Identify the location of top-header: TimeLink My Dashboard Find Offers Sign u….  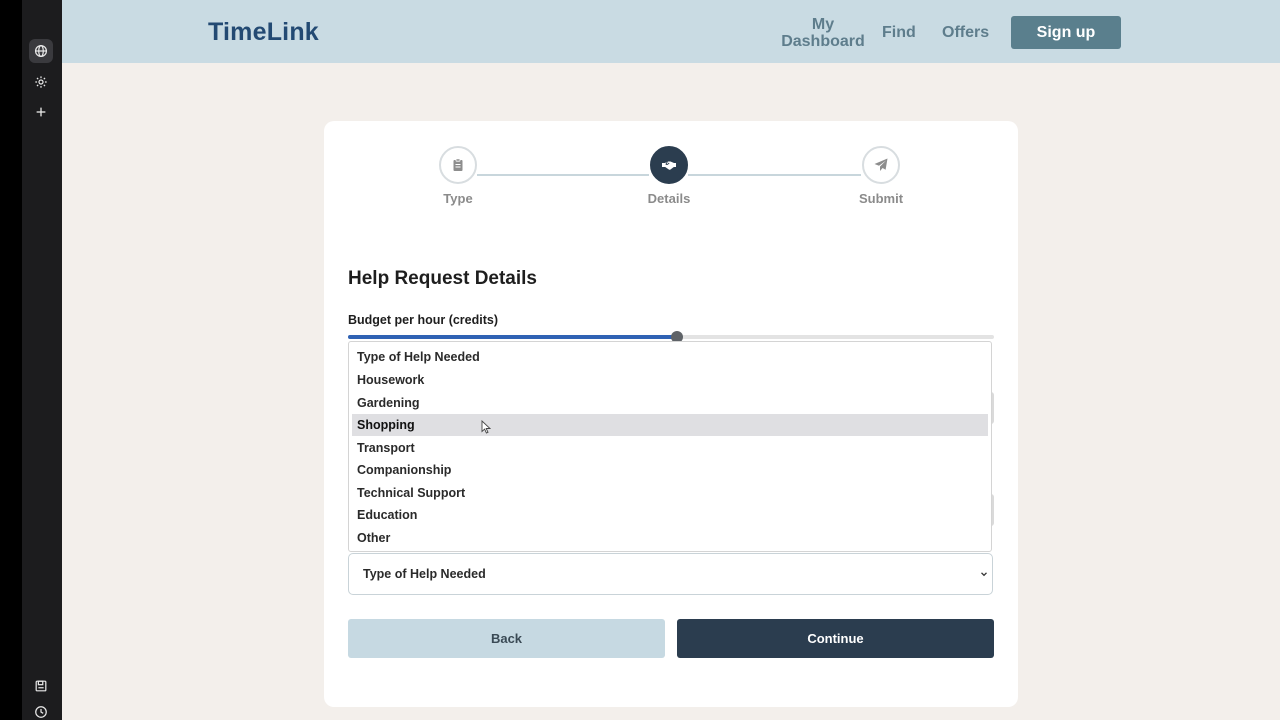
(671, 31).